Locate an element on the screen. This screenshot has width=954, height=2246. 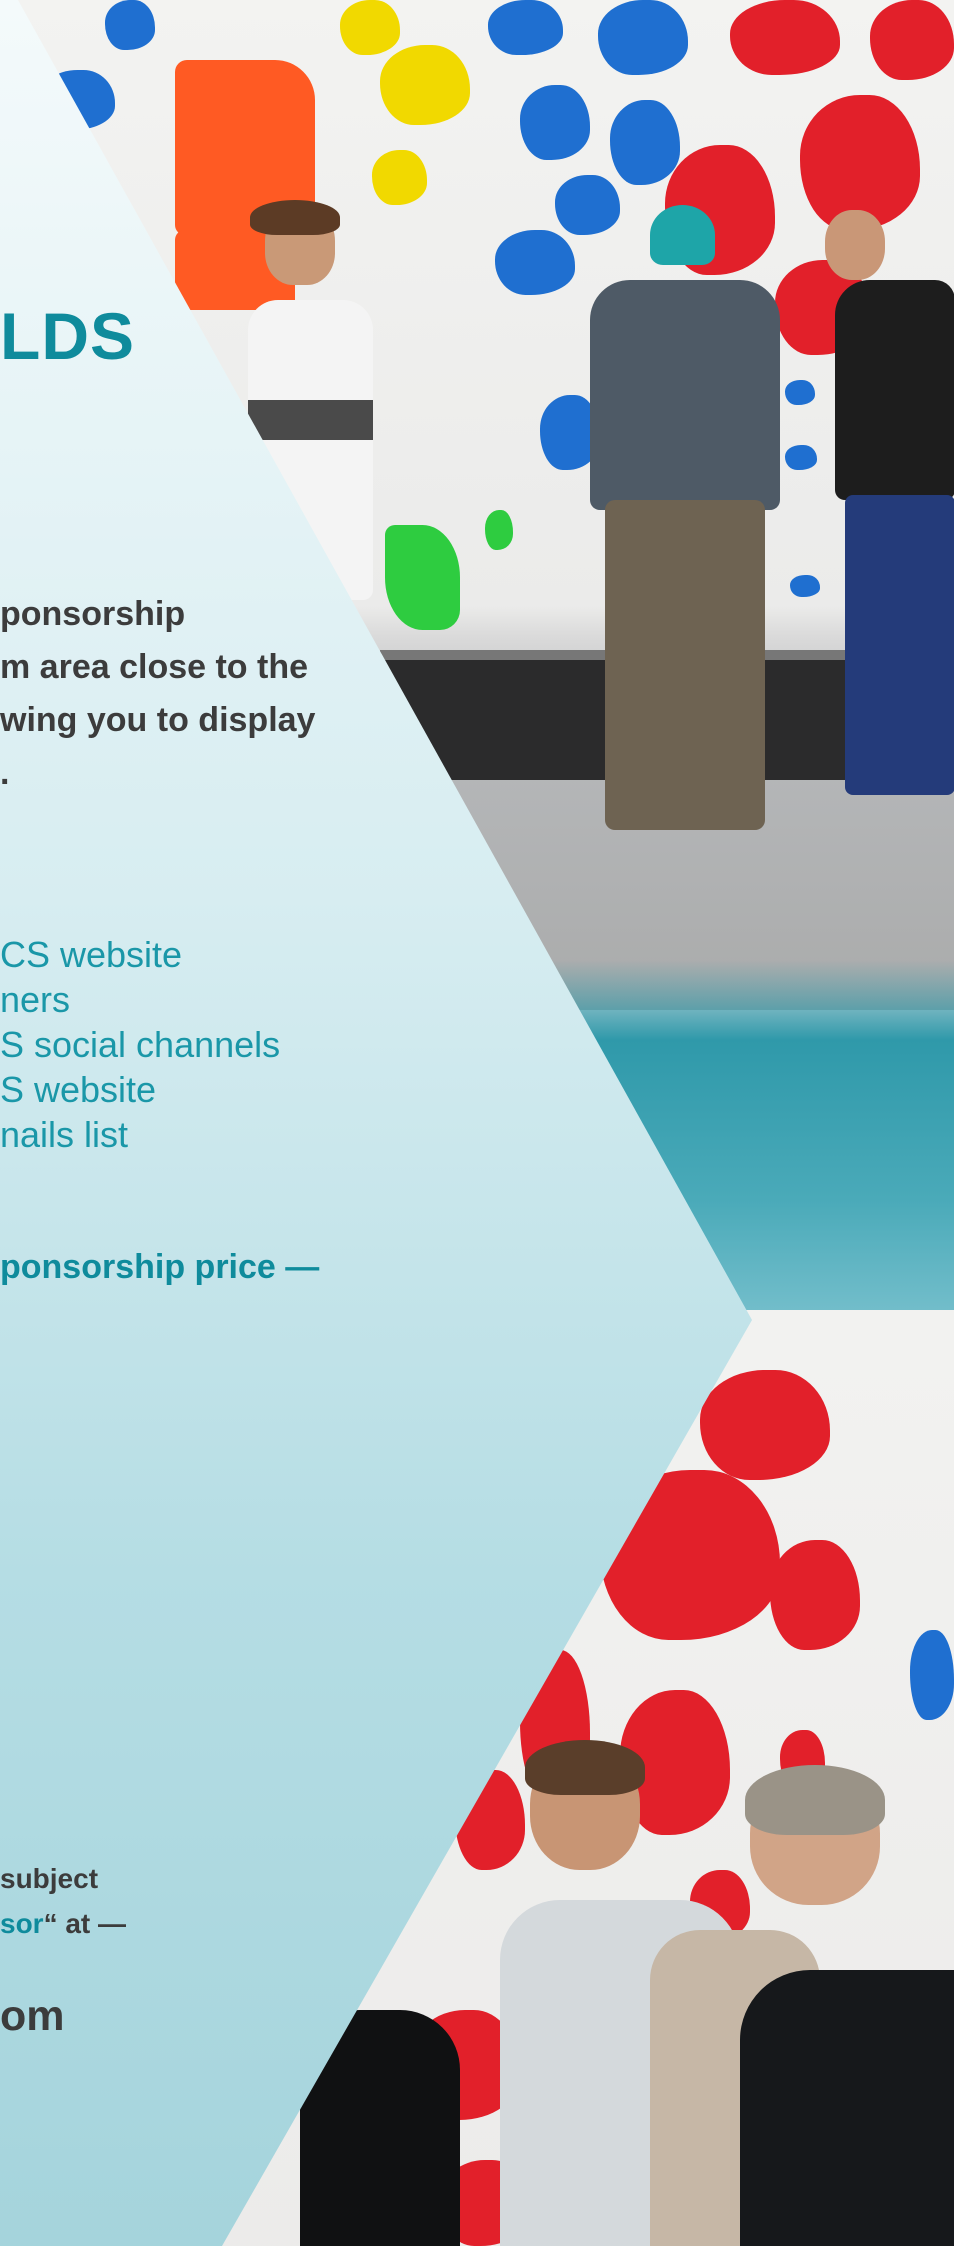
person-grey-hair is located at coordinates (815, 1800).